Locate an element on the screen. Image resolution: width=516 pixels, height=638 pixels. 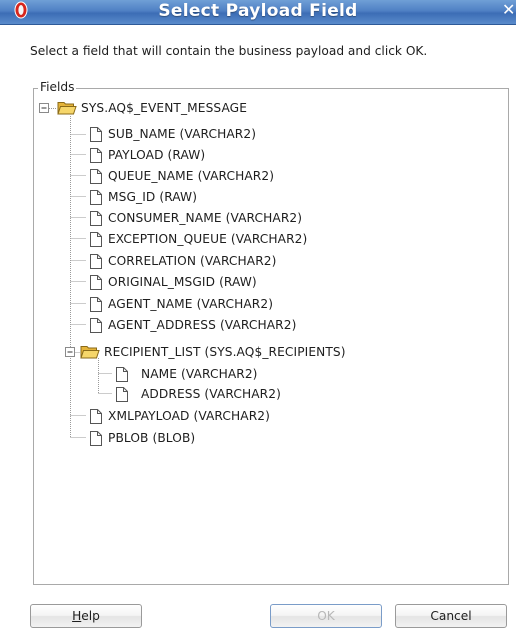
tree-node-field: MSG_ID (RAW) is located at coordinates (143, 197).